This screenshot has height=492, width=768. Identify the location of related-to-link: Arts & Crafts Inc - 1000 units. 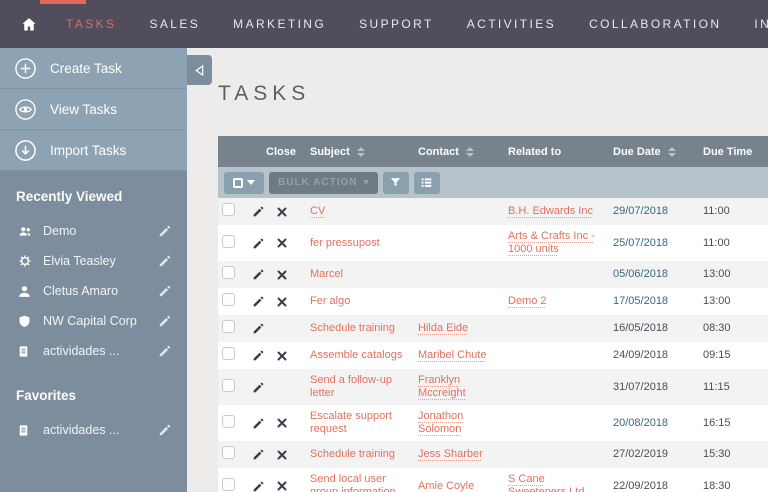
(551, 242).